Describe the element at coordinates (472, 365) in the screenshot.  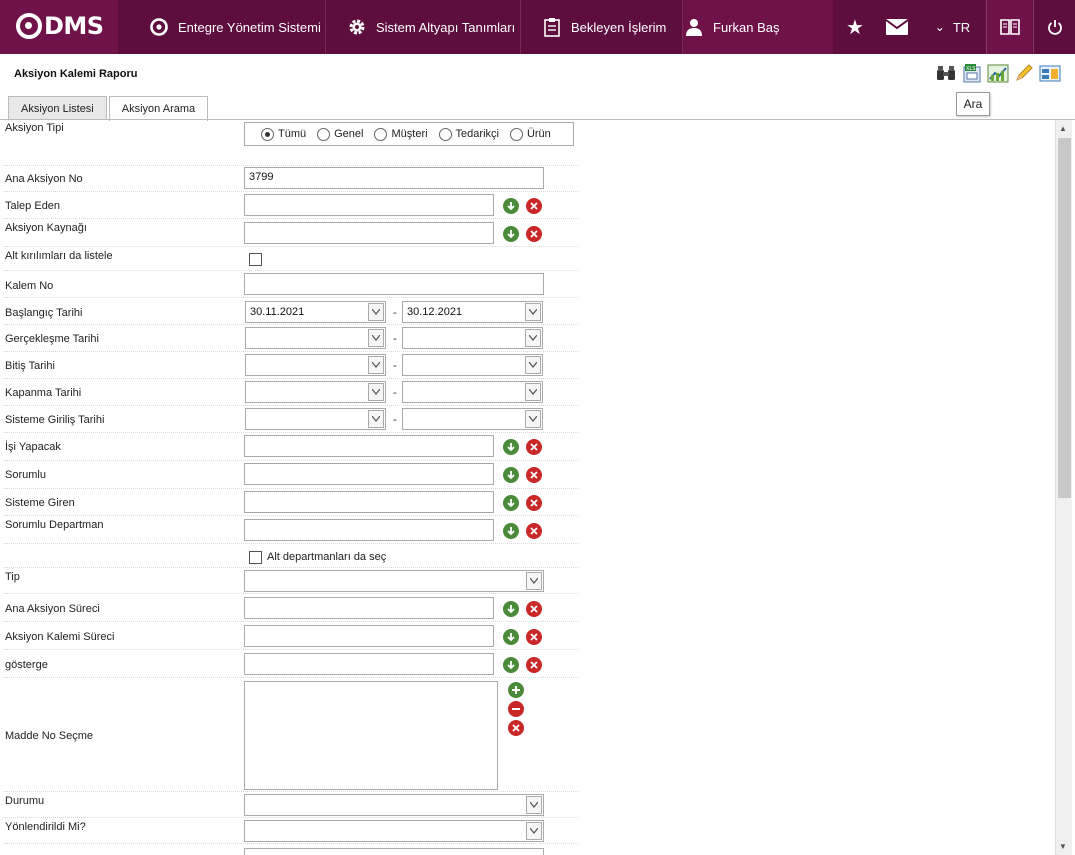
I see `bitis-tarihi-to-select` at that location.